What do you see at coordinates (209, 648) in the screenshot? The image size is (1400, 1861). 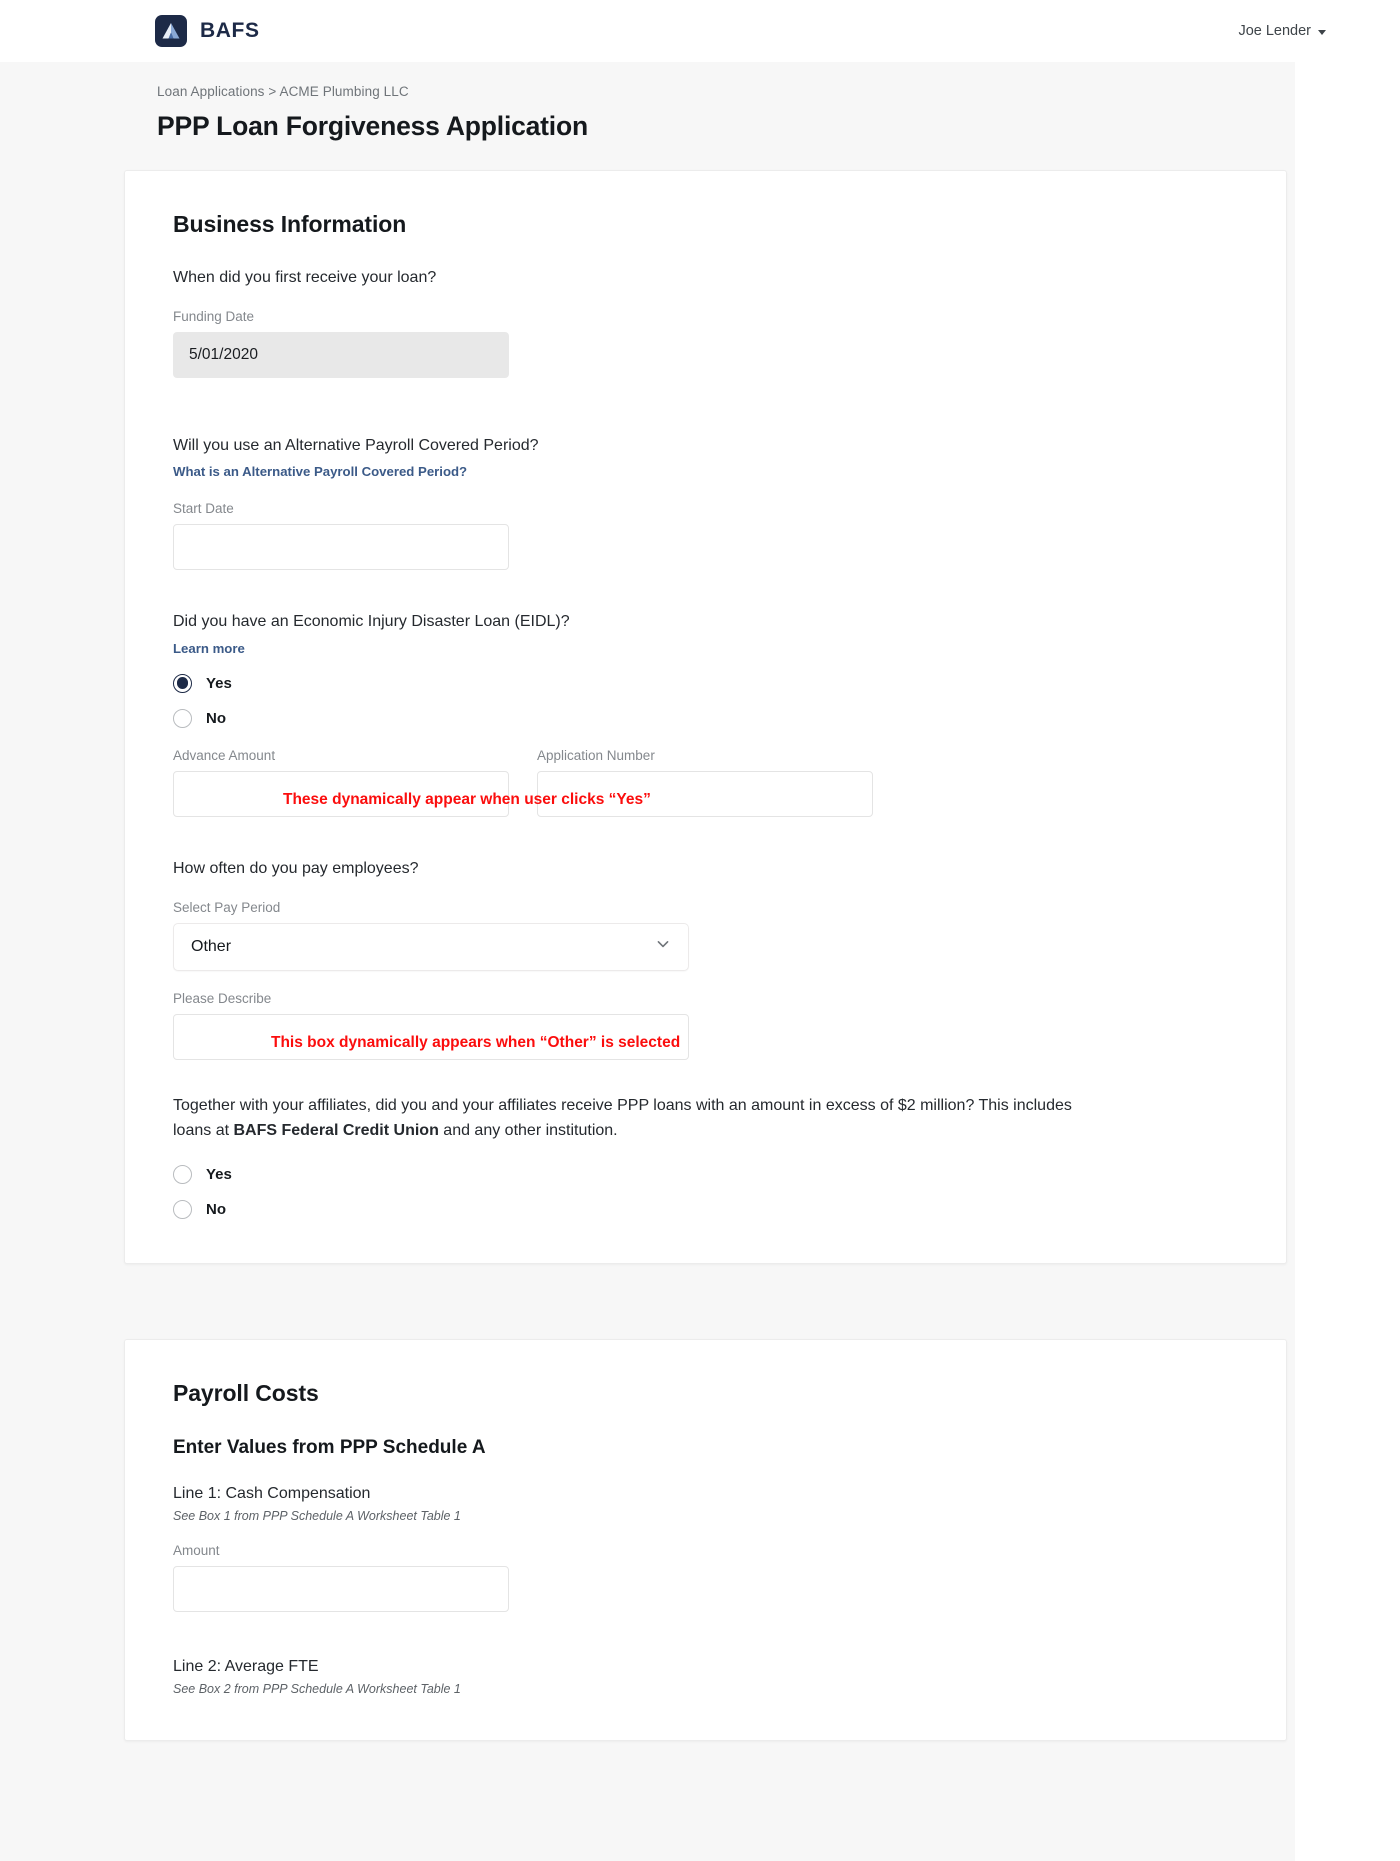 I see `link-eidl-learn-more: Learn more` at bounding box center [209, 648].